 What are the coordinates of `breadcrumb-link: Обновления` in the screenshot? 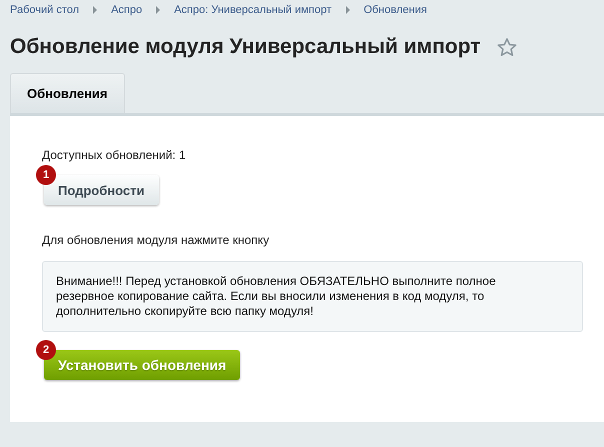 It's located at (395, 10).